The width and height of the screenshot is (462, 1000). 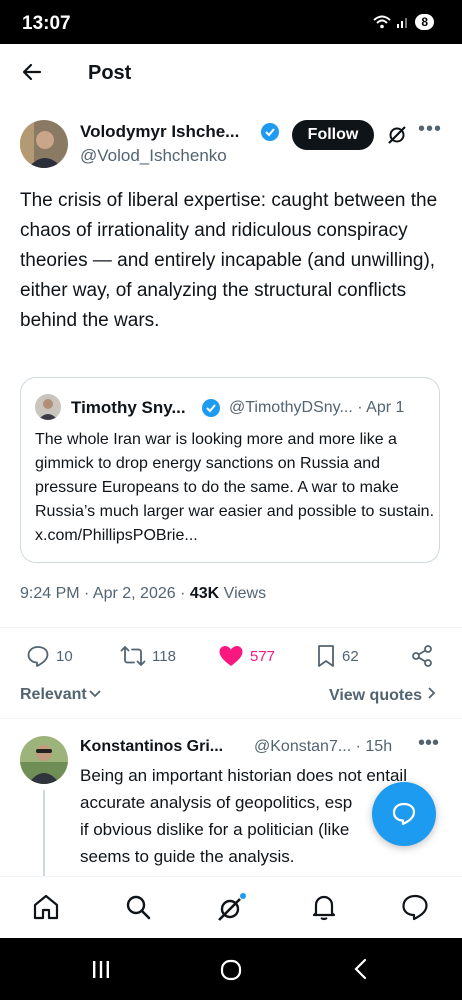 I want to click on home-nav-button, so click(x=231, y=972).